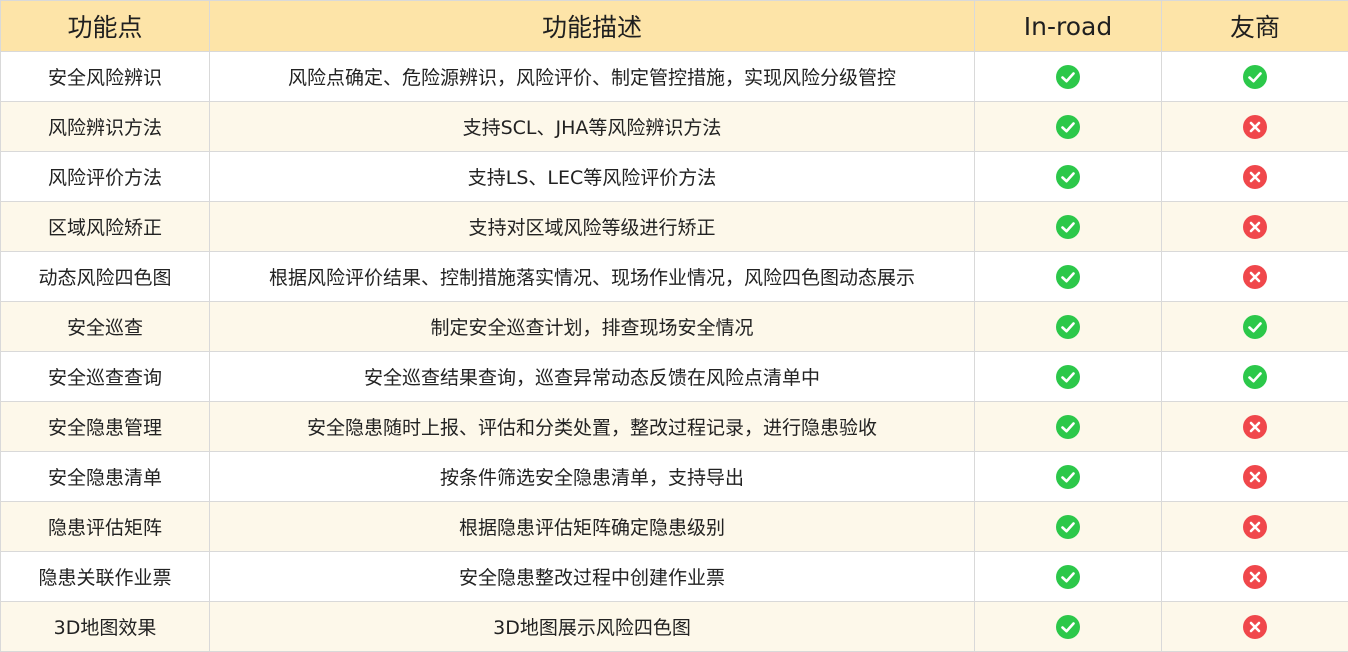  I want to click on feature-cell: 隐患评估矩阵, so click(105, 527).